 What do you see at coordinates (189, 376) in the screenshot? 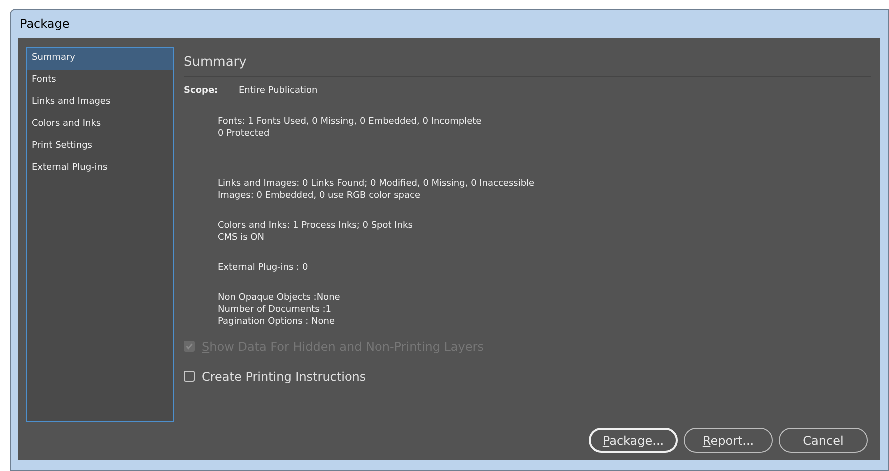
I see `checkbox` at bounding box center [189, 376].